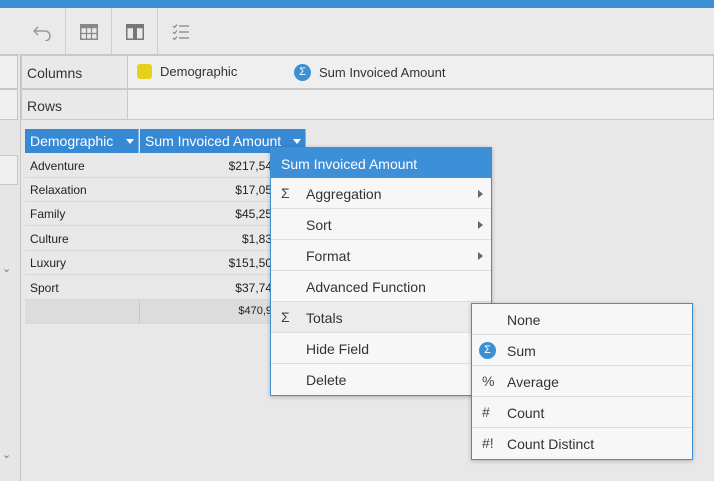 Image resolution: width=714 pixels, height=481 pixels. What do you see at coordinates (165, 263) in the screenshot?
I see `table-row: Luxury $151,50` at bounding box center [165, 263].